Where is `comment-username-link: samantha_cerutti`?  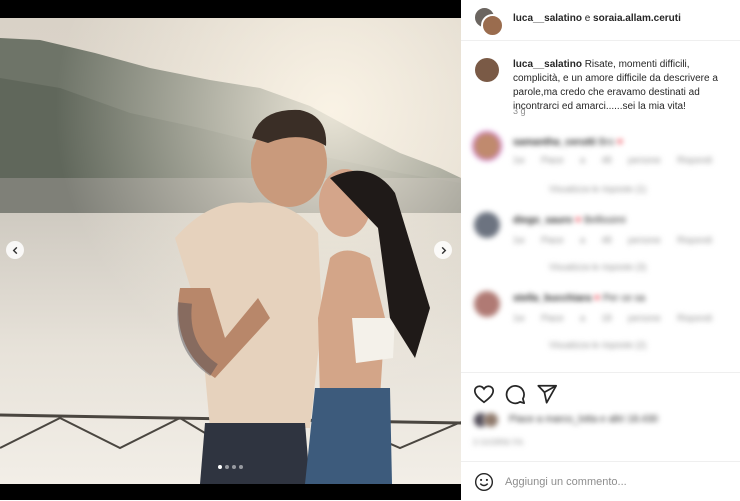
comment-username-link: samantha_cerutti is located at coordinates (554, 142).